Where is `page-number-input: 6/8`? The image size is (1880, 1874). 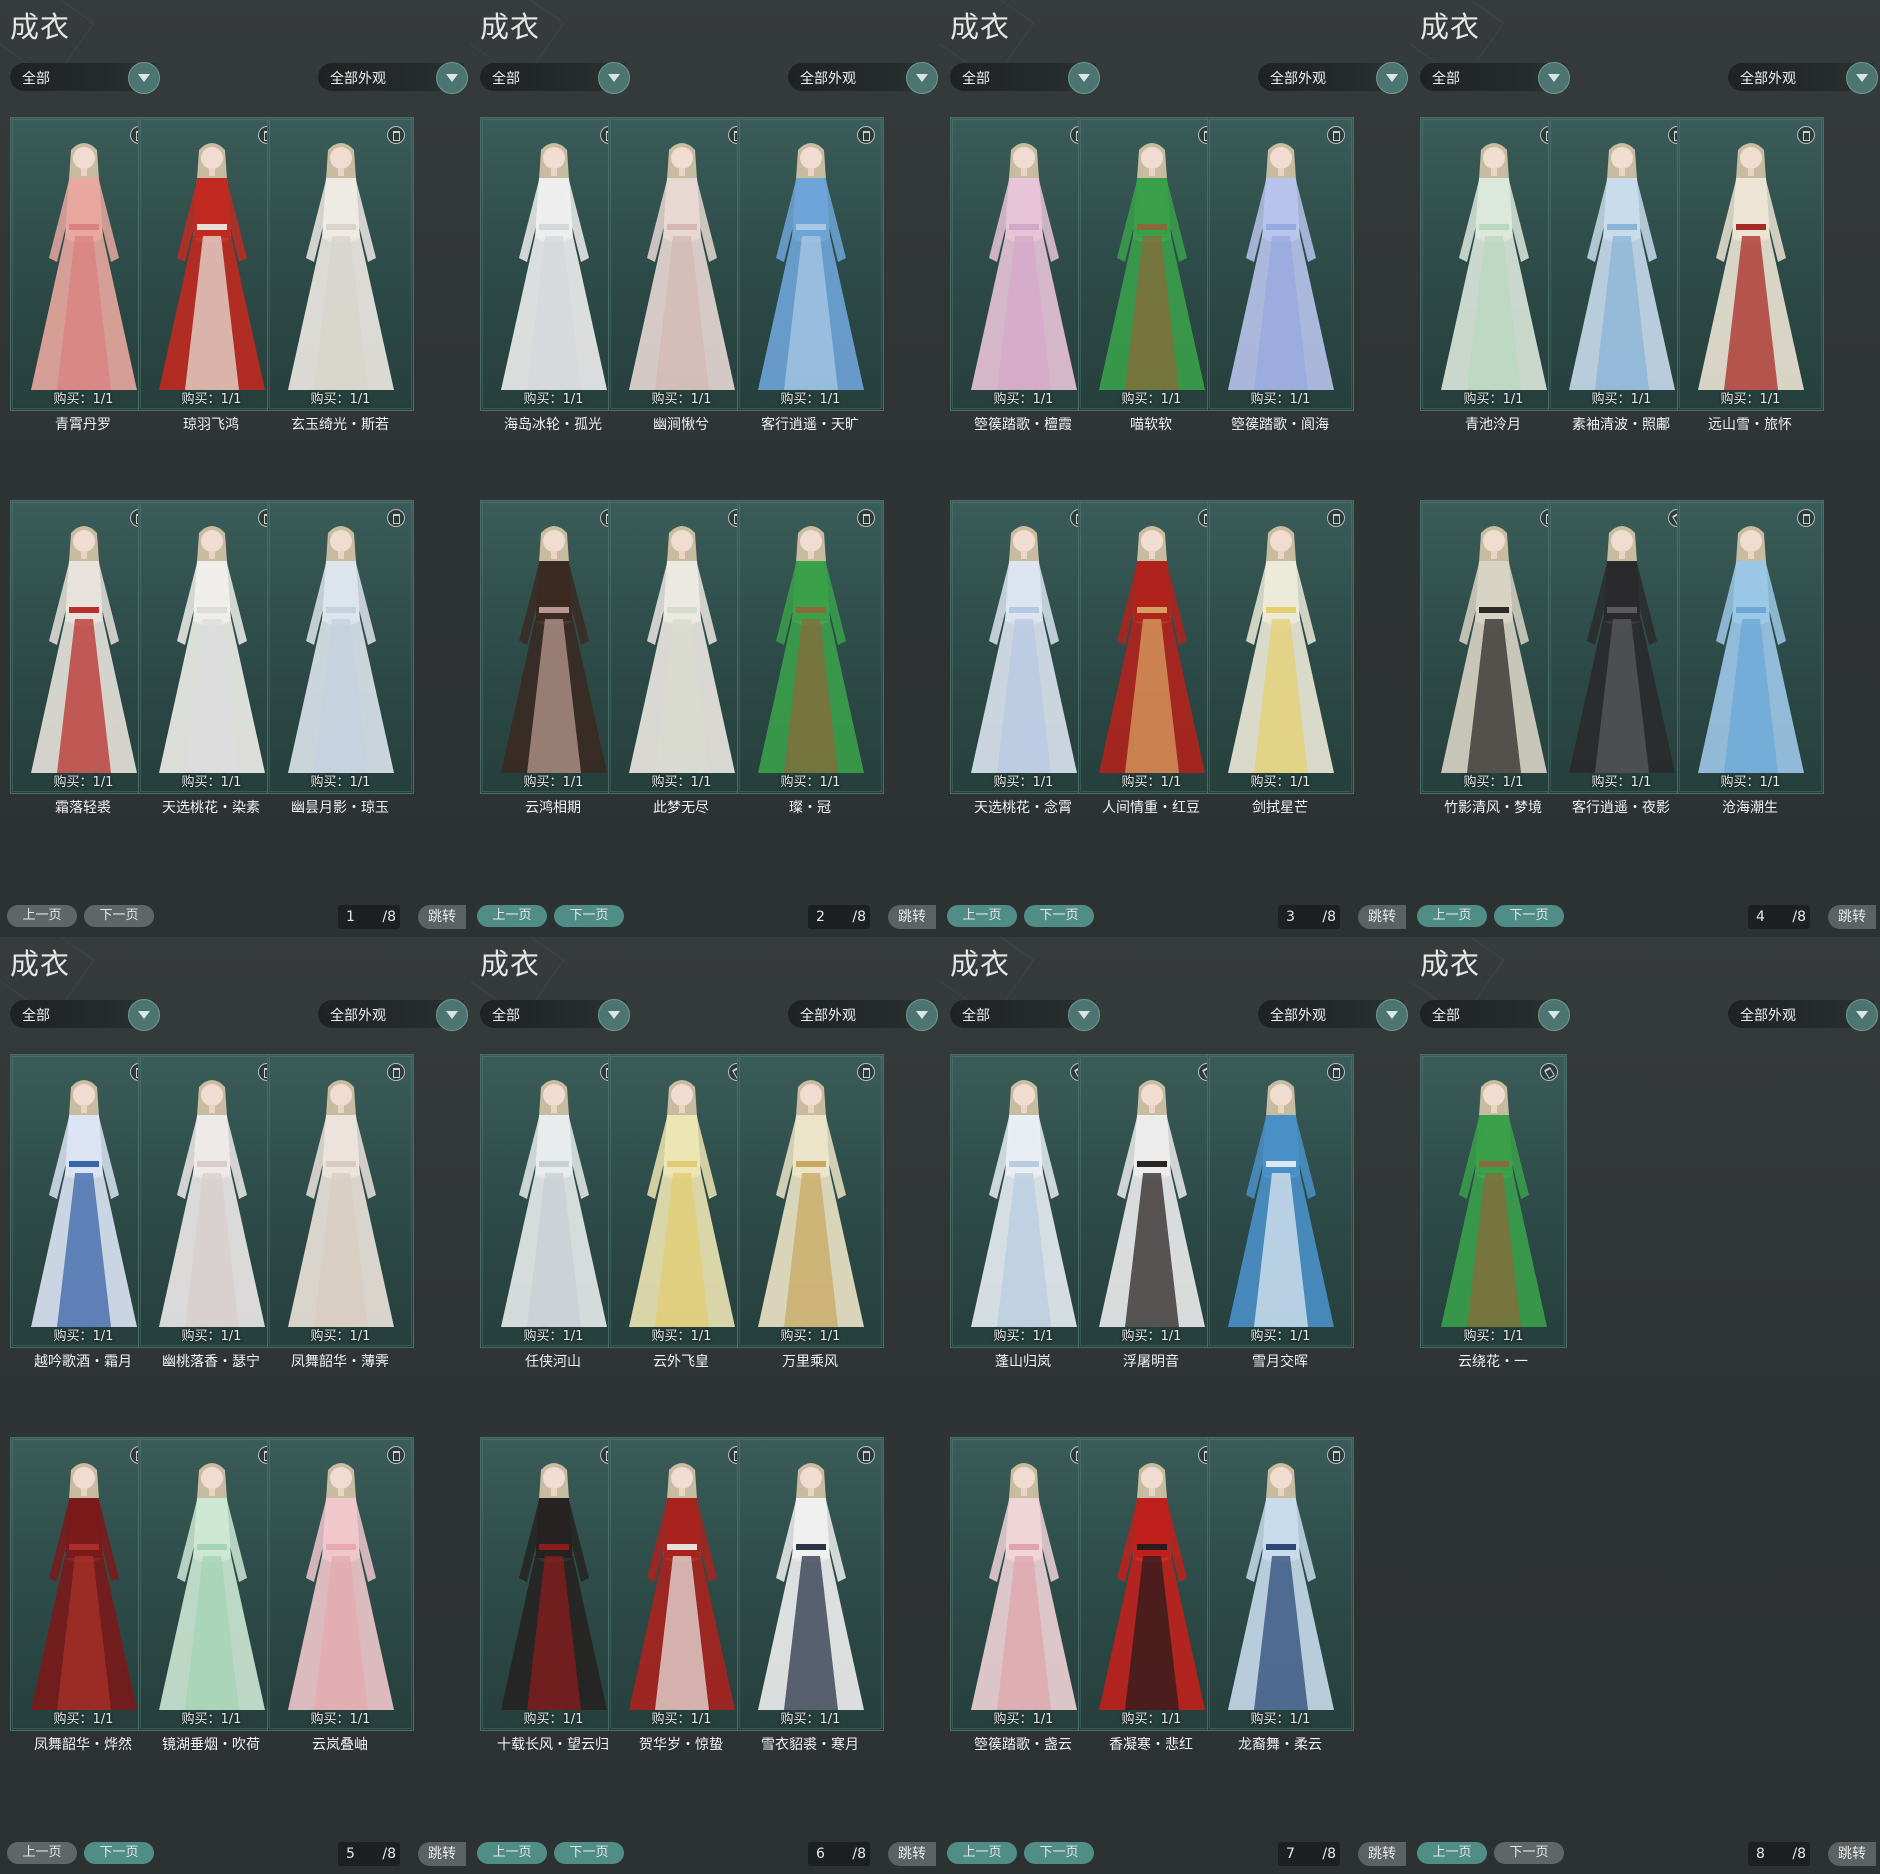
page-number-input: 6/8 is located at coordinates (839, 1854).